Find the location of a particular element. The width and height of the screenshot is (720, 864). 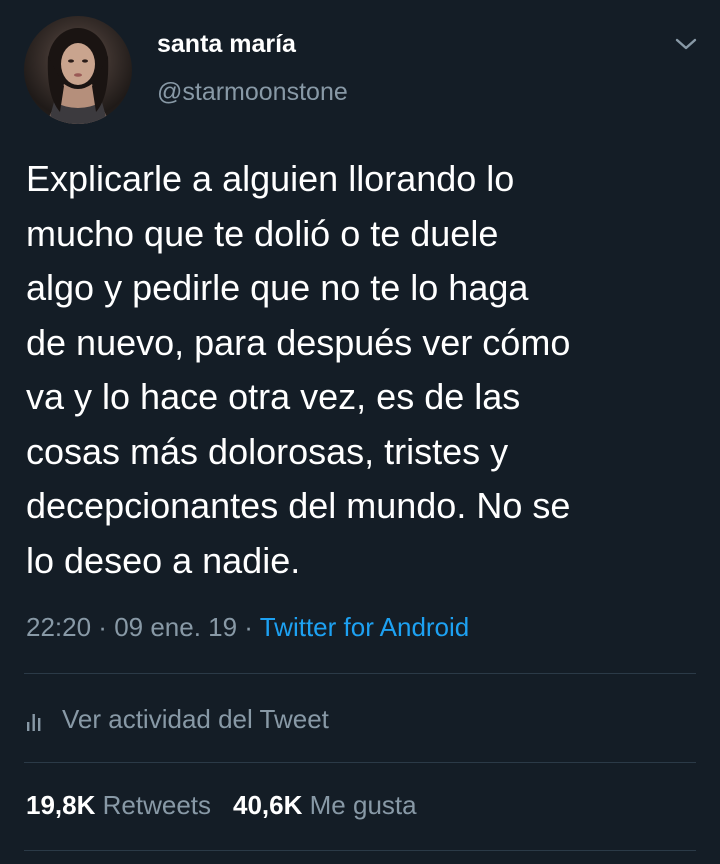

view-tweet-activity-button: Ver actividad del Tweet is located at coordinates (177, 719).